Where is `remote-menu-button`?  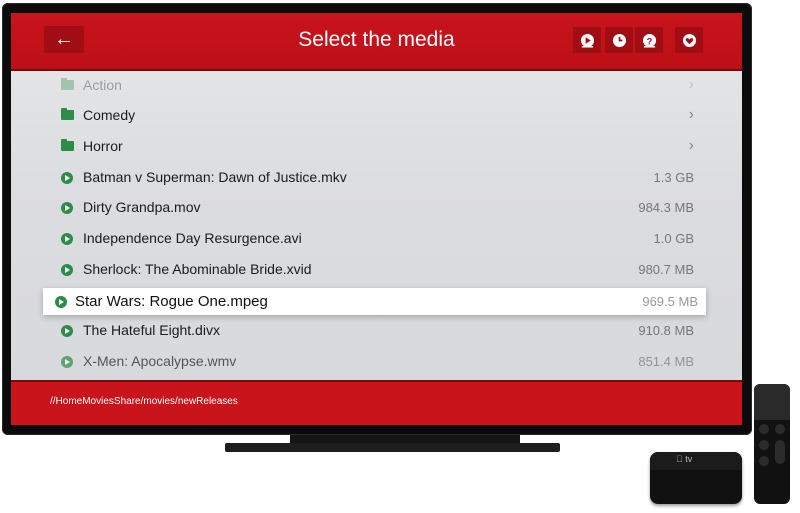 remote-menu-button is located at coordinates (764, 429).